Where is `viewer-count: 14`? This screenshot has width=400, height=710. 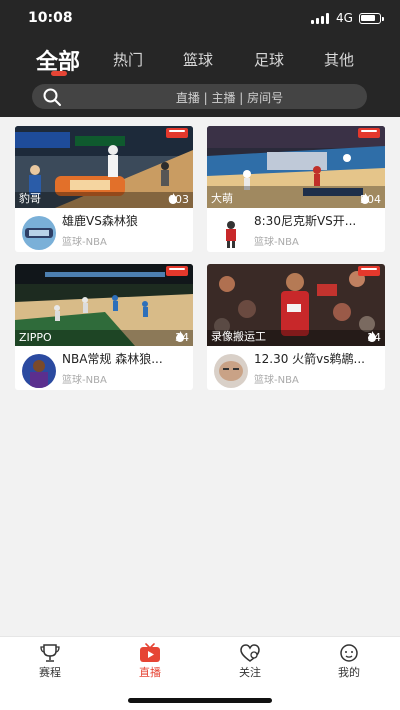 viewer-count: 14 is located at coordinates (374, 337).